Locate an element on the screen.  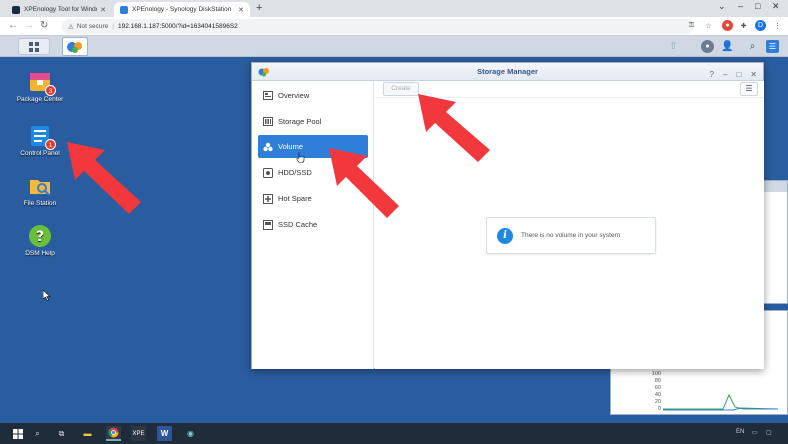
storage-manager-task-button is located at coordinates (75, 46).